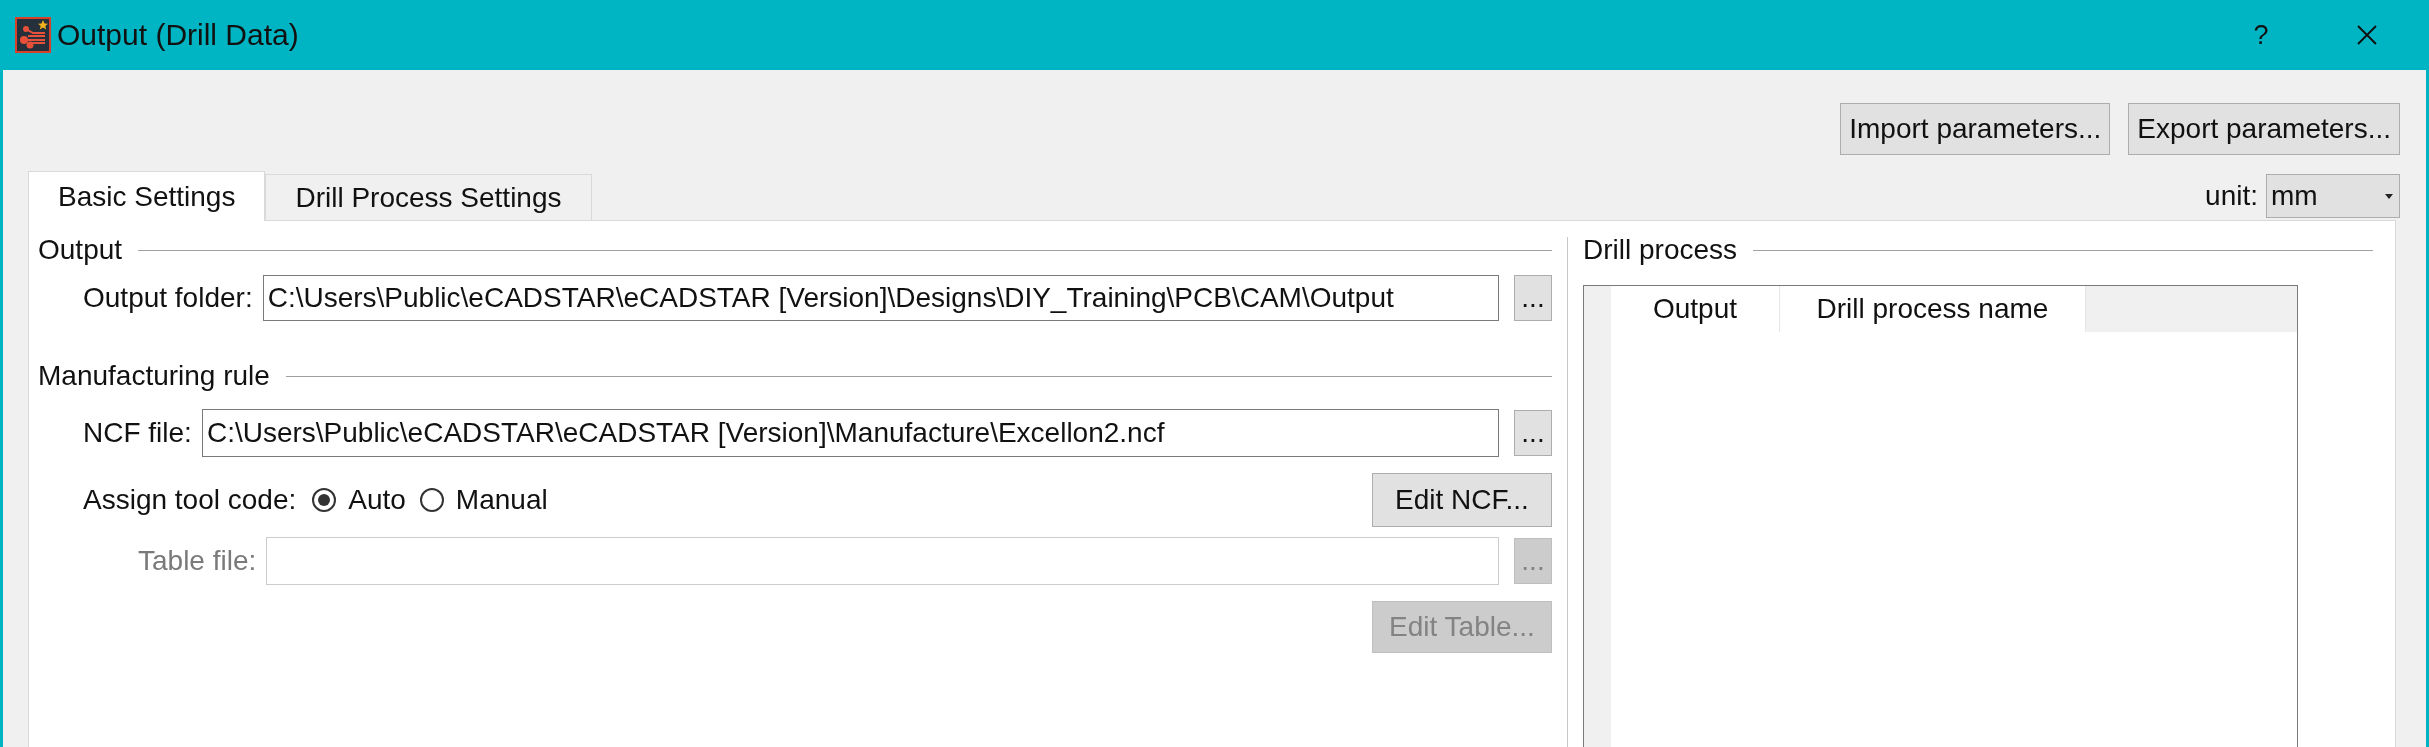 The image size is (2429, 747). I want to click on field-label: Assign tool code:, so click(190, 500).